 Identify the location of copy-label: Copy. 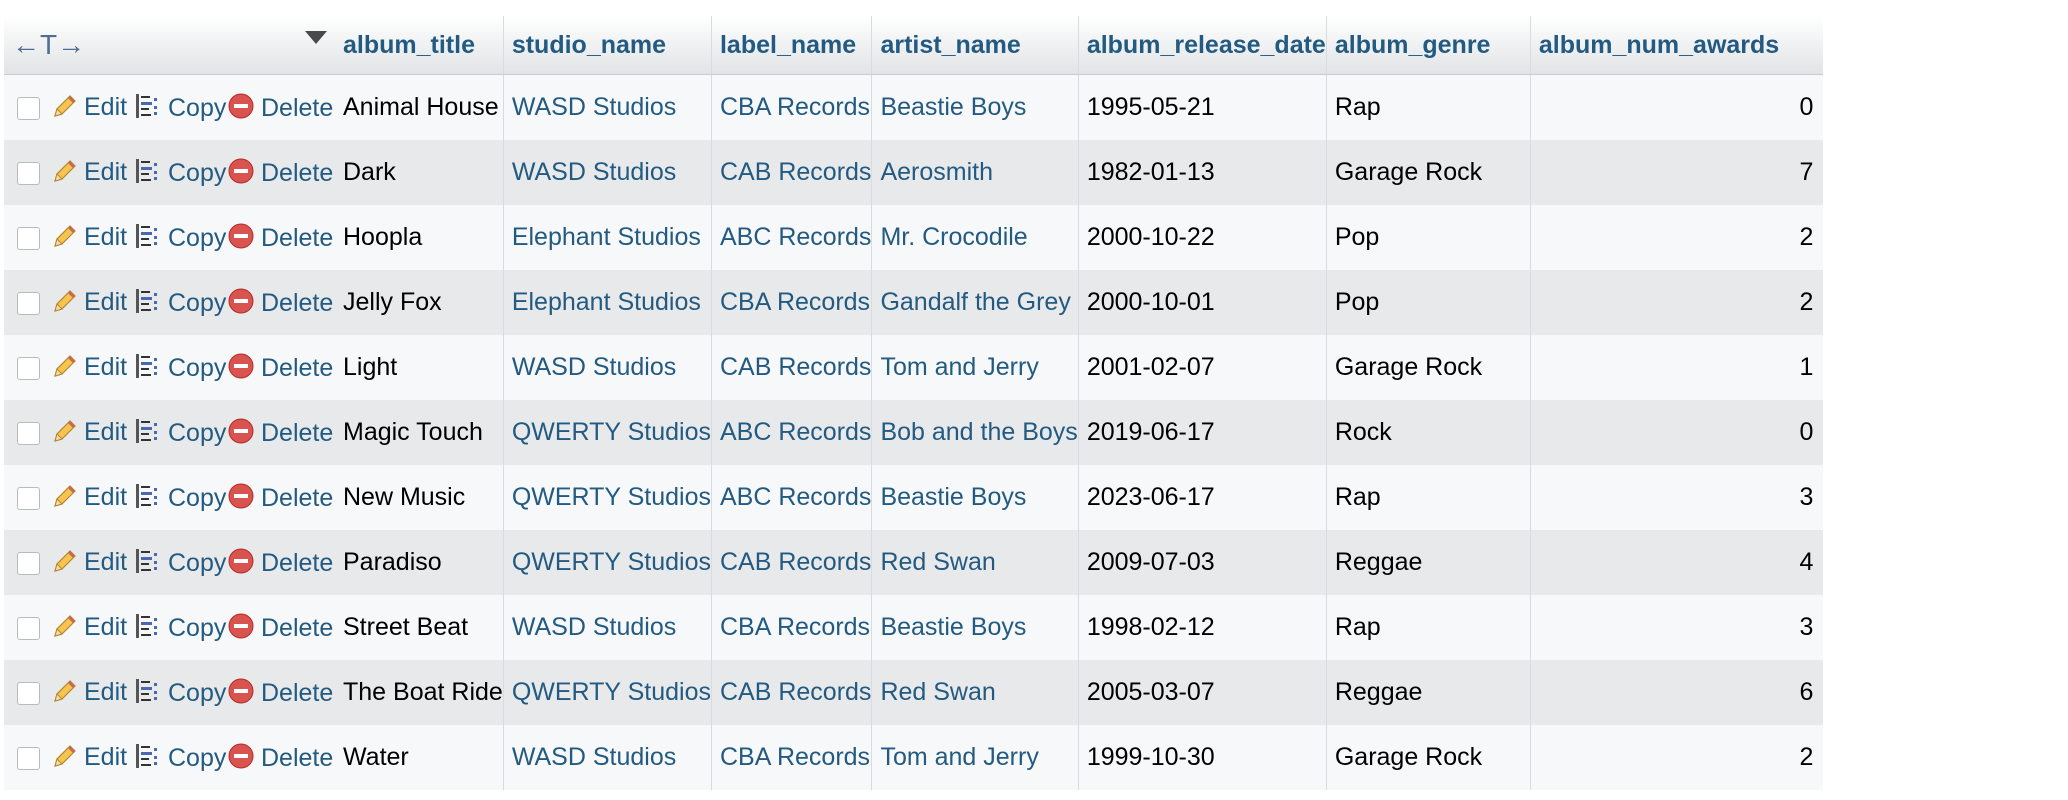
(197, 368).